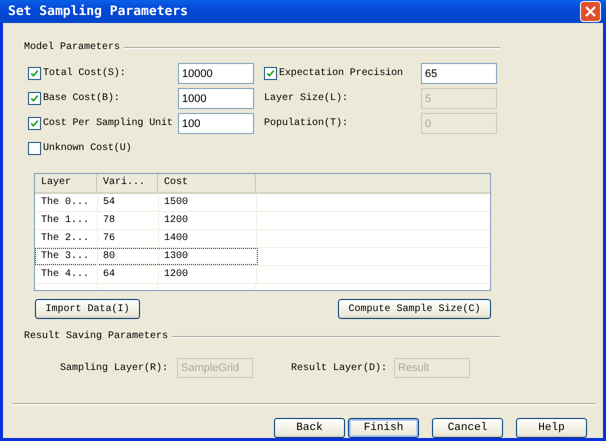 This screenshot has width=606, height=441. I want to click on field-label: Population(T):, so click(306, 123).